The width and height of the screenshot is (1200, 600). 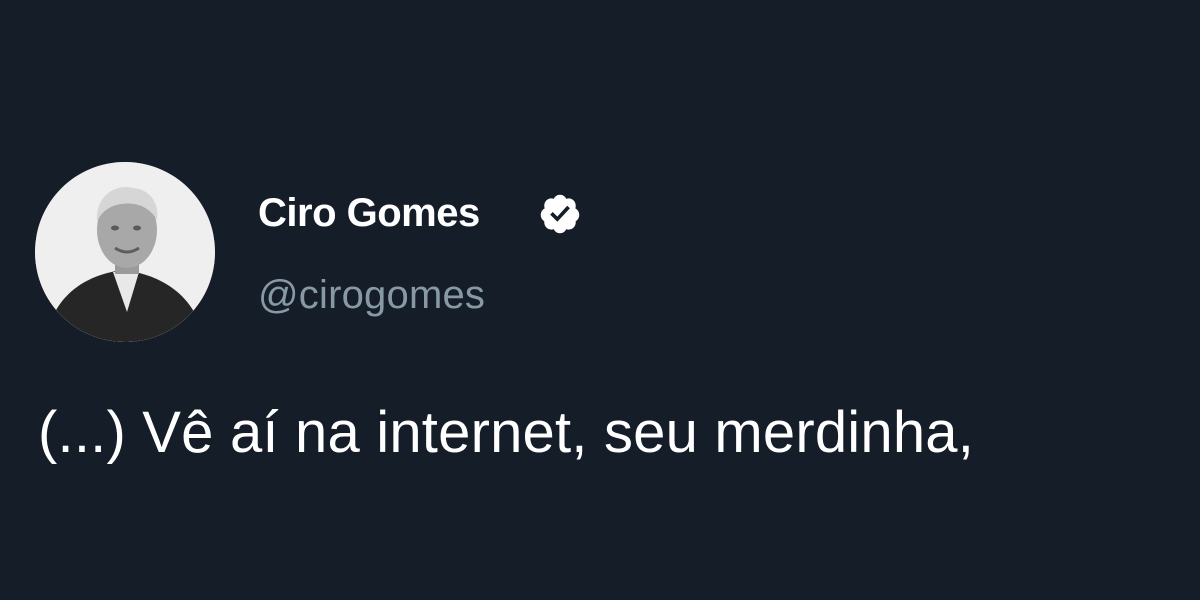 What do you see at coordinates (371, 295) in the screenshot?
I see `username-handle: @cirogomes` at bounding box center [371, 295].